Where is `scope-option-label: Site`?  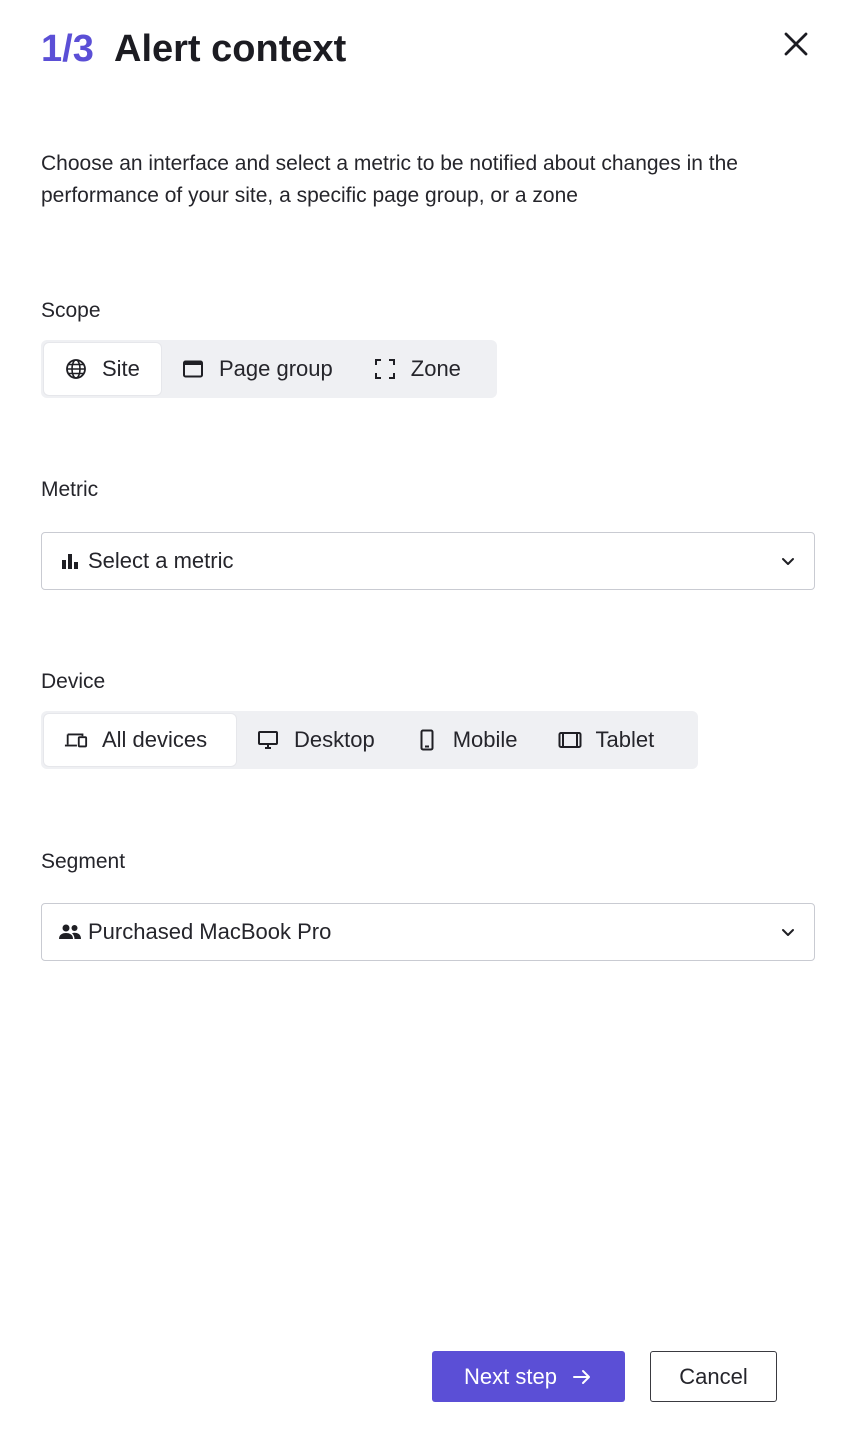
scope-option-label: Site is located at coordinates (121, 368).